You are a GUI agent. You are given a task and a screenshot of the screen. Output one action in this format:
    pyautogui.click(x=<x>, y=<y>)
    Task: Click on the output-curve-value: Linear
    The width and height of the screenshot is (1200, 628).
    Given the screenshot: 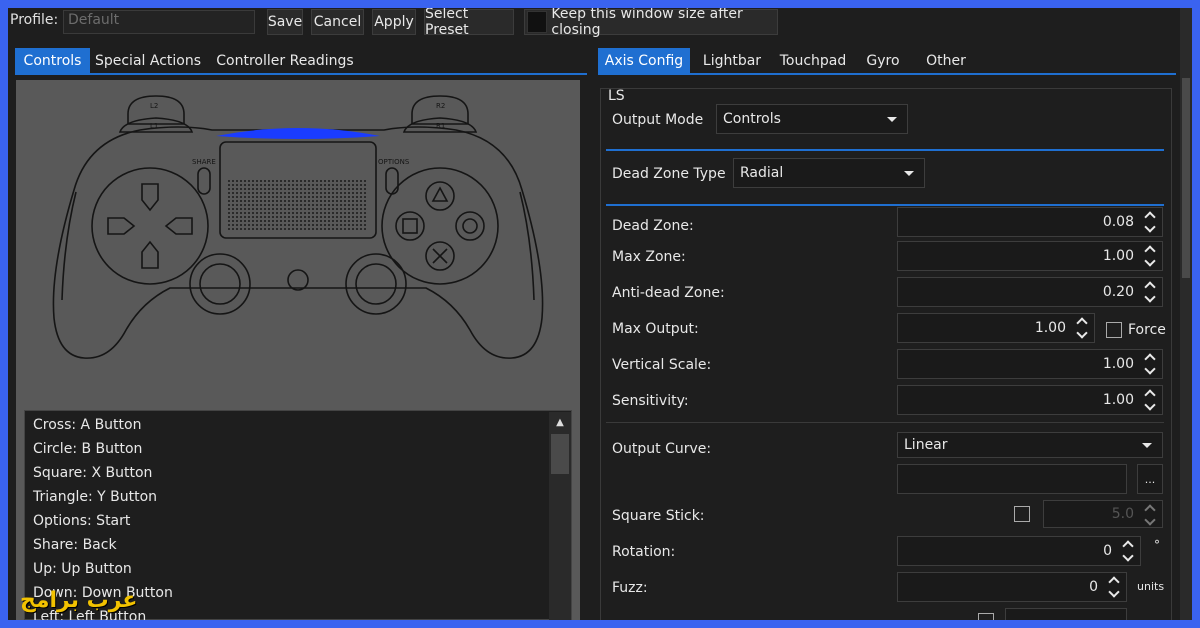 What is the action you would take?
    pyautogui.click(x=926, y=445)
    